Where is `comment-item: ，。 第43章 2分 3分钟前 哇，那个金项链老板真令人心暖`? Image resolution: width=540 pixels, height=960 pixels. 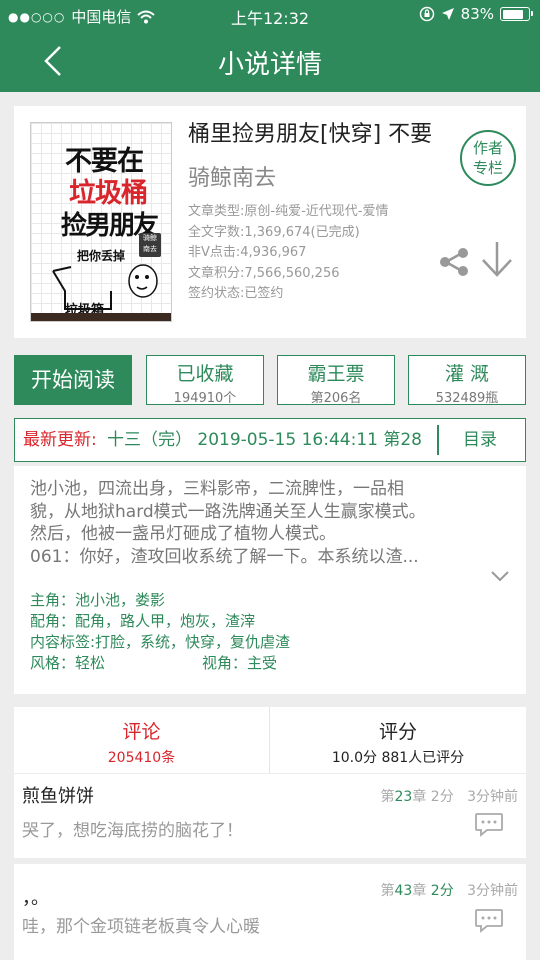 comment-item: ，。 第43章 2分 3分钟前 哇，那个金项链老板真令人心暖 is located at coordinates (270, 912).